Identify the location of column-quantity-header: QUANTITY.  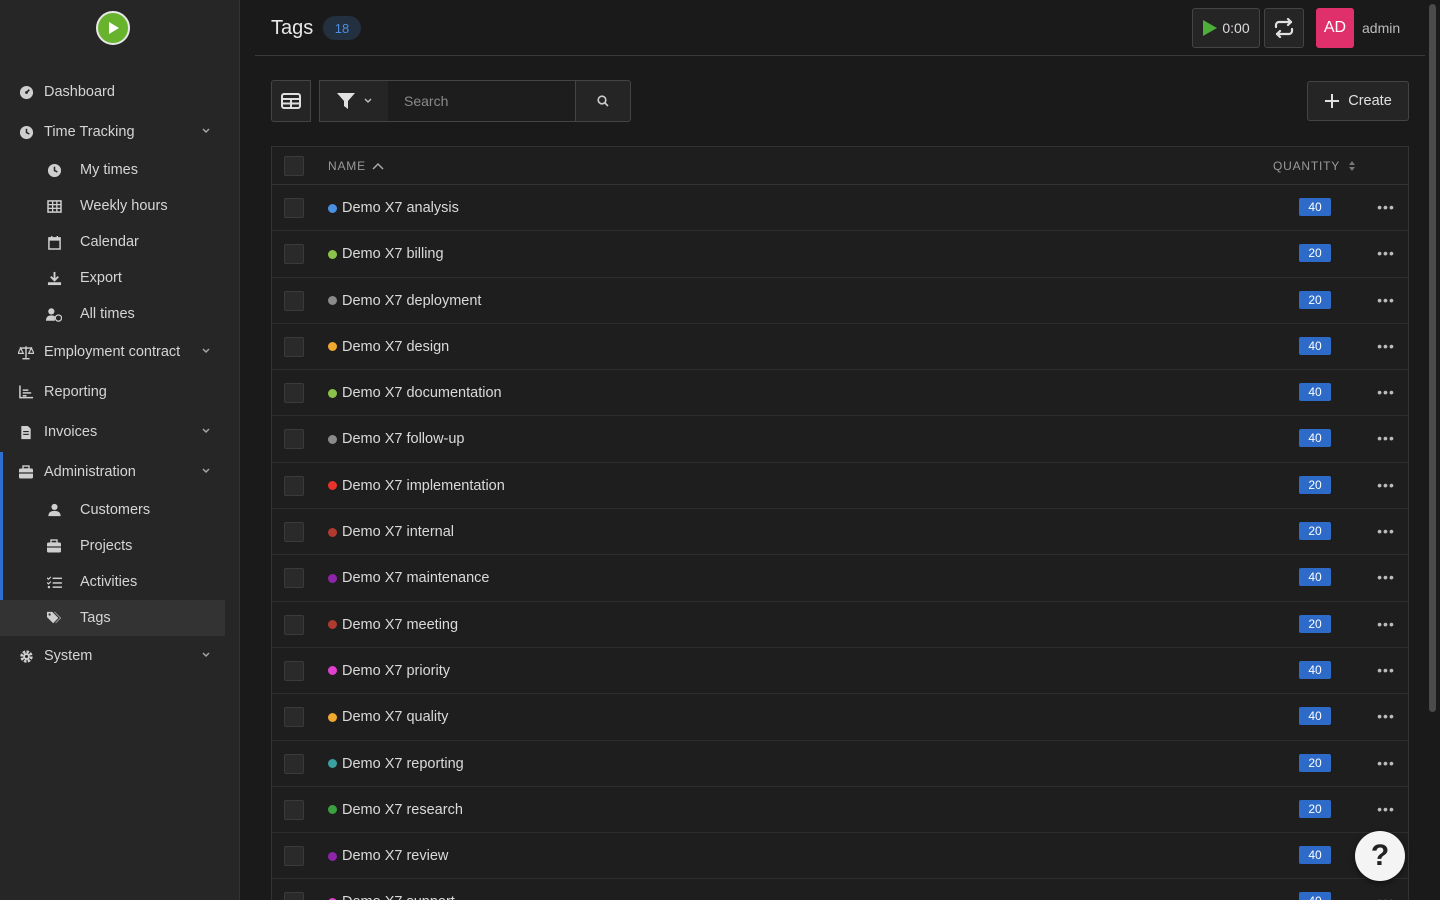
(1314, 166).